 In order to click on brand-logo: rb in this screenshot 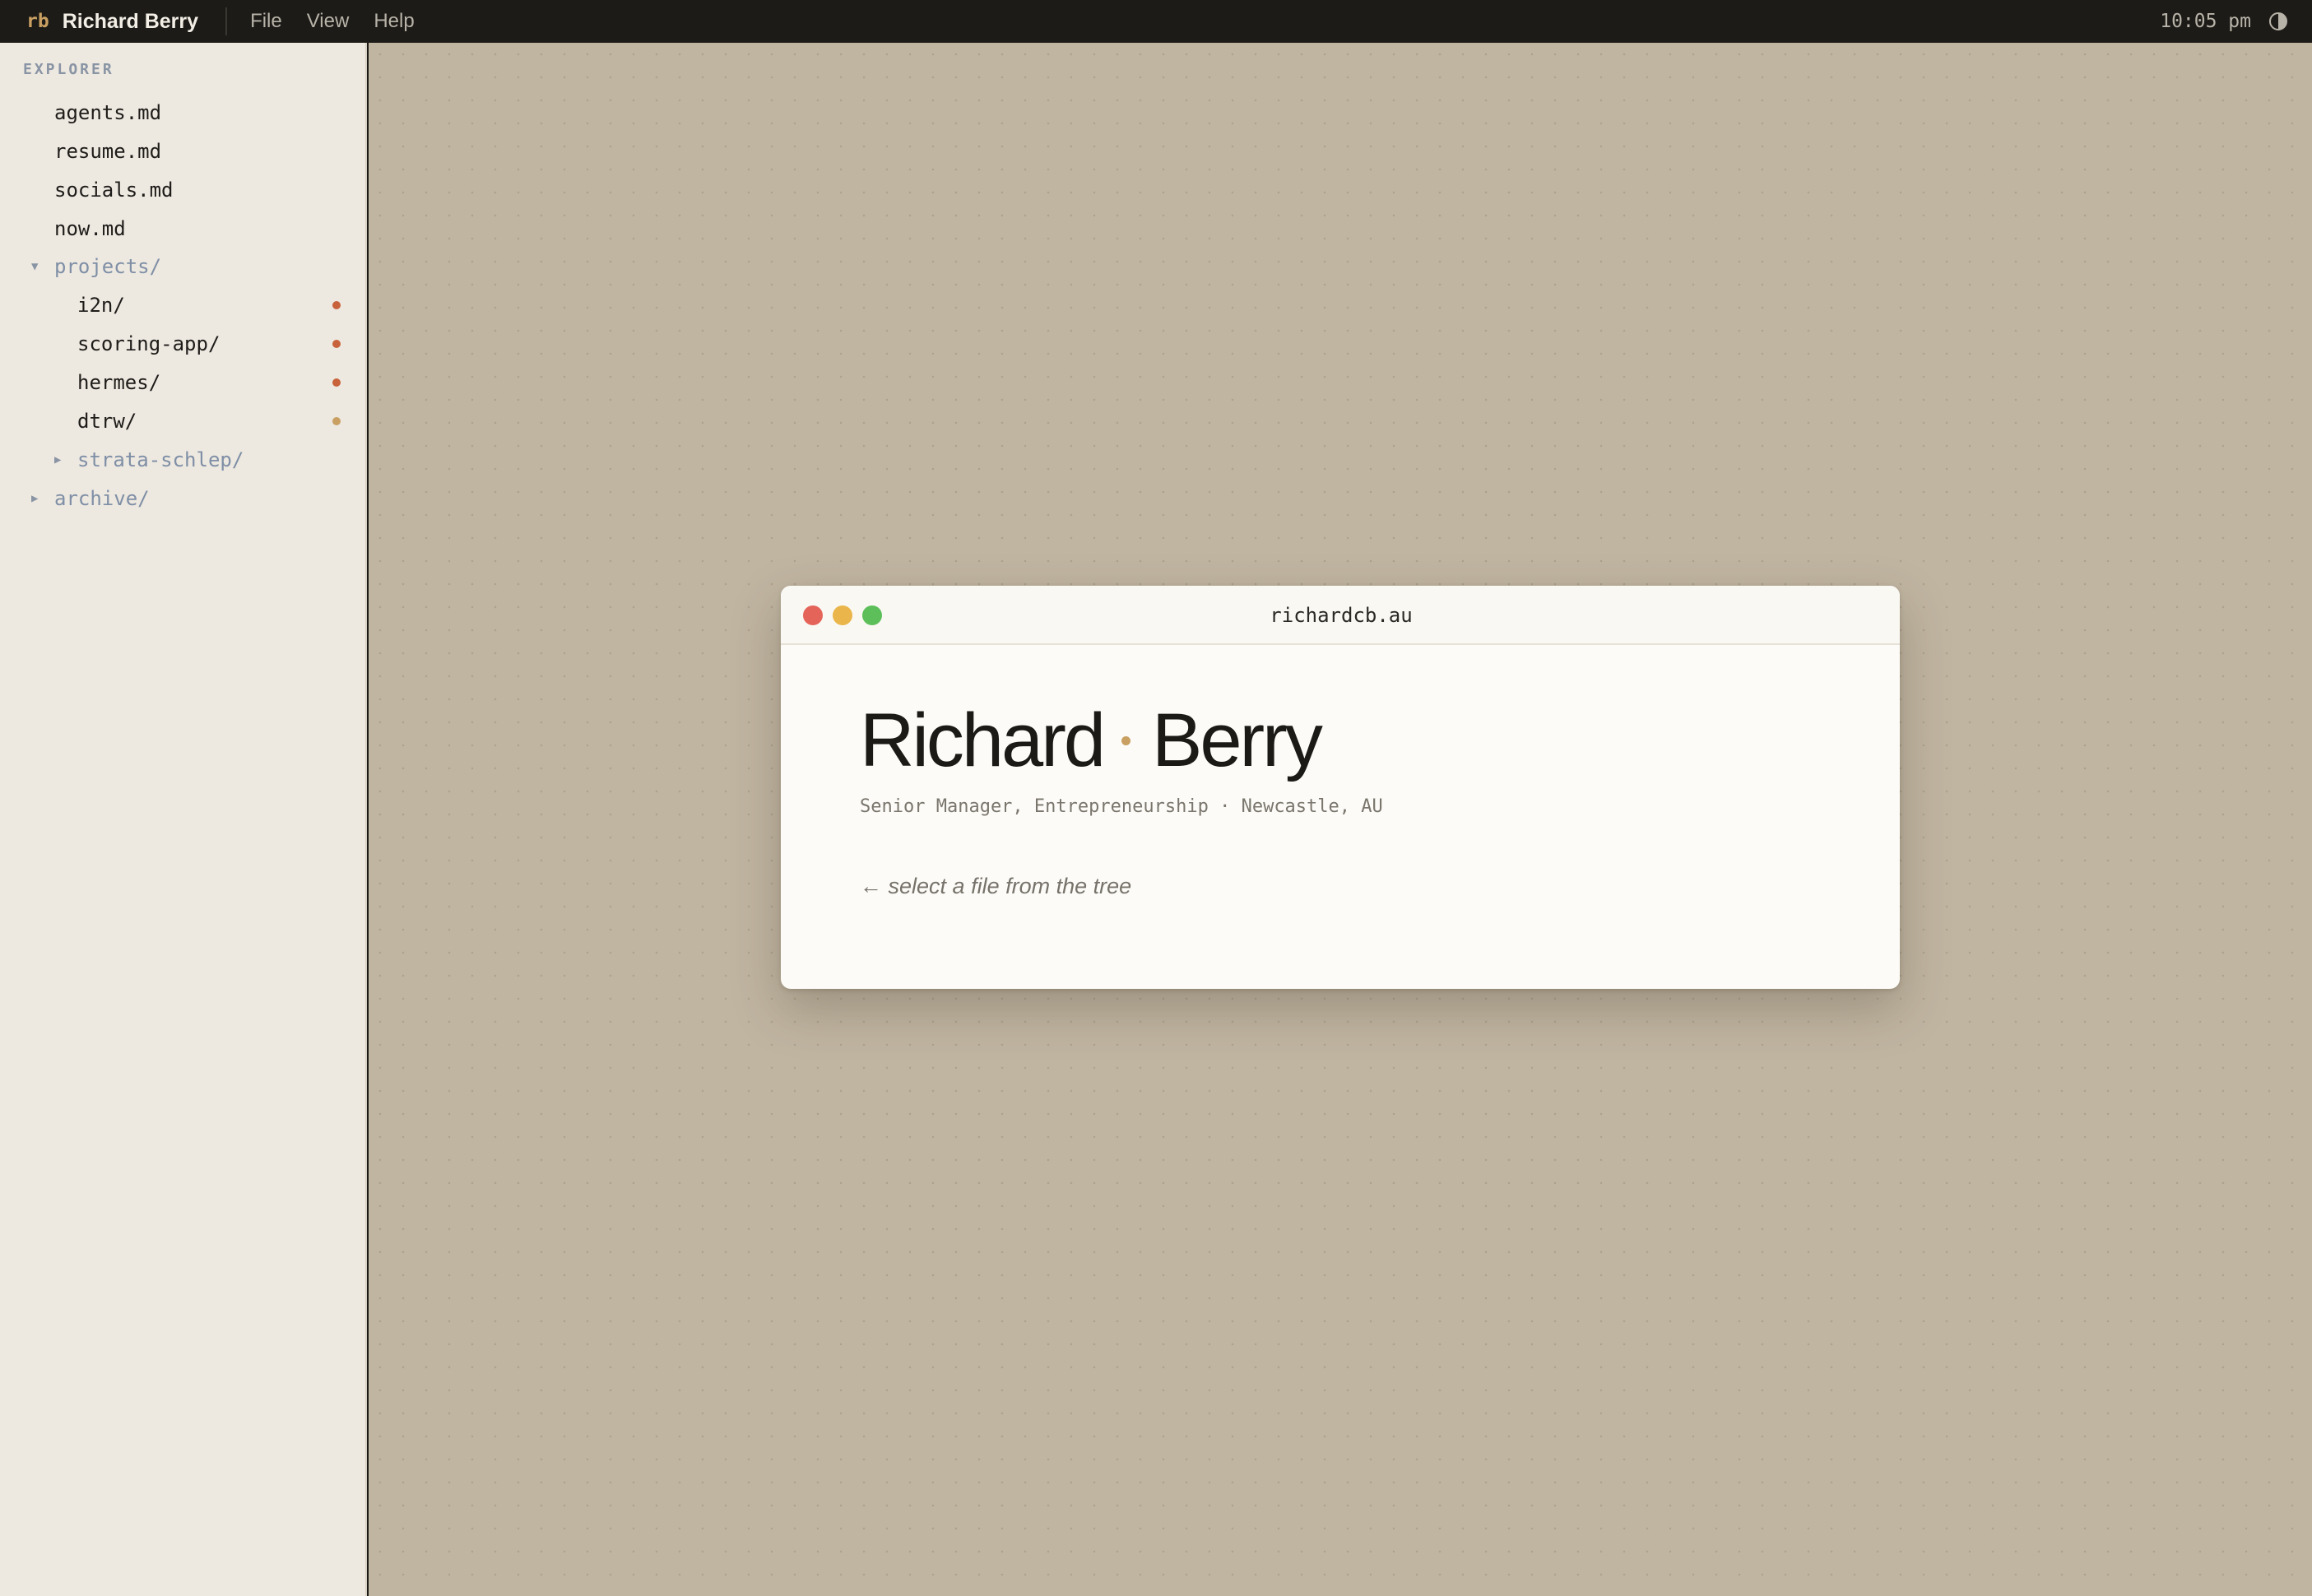, I will do `click(37, 21)`.